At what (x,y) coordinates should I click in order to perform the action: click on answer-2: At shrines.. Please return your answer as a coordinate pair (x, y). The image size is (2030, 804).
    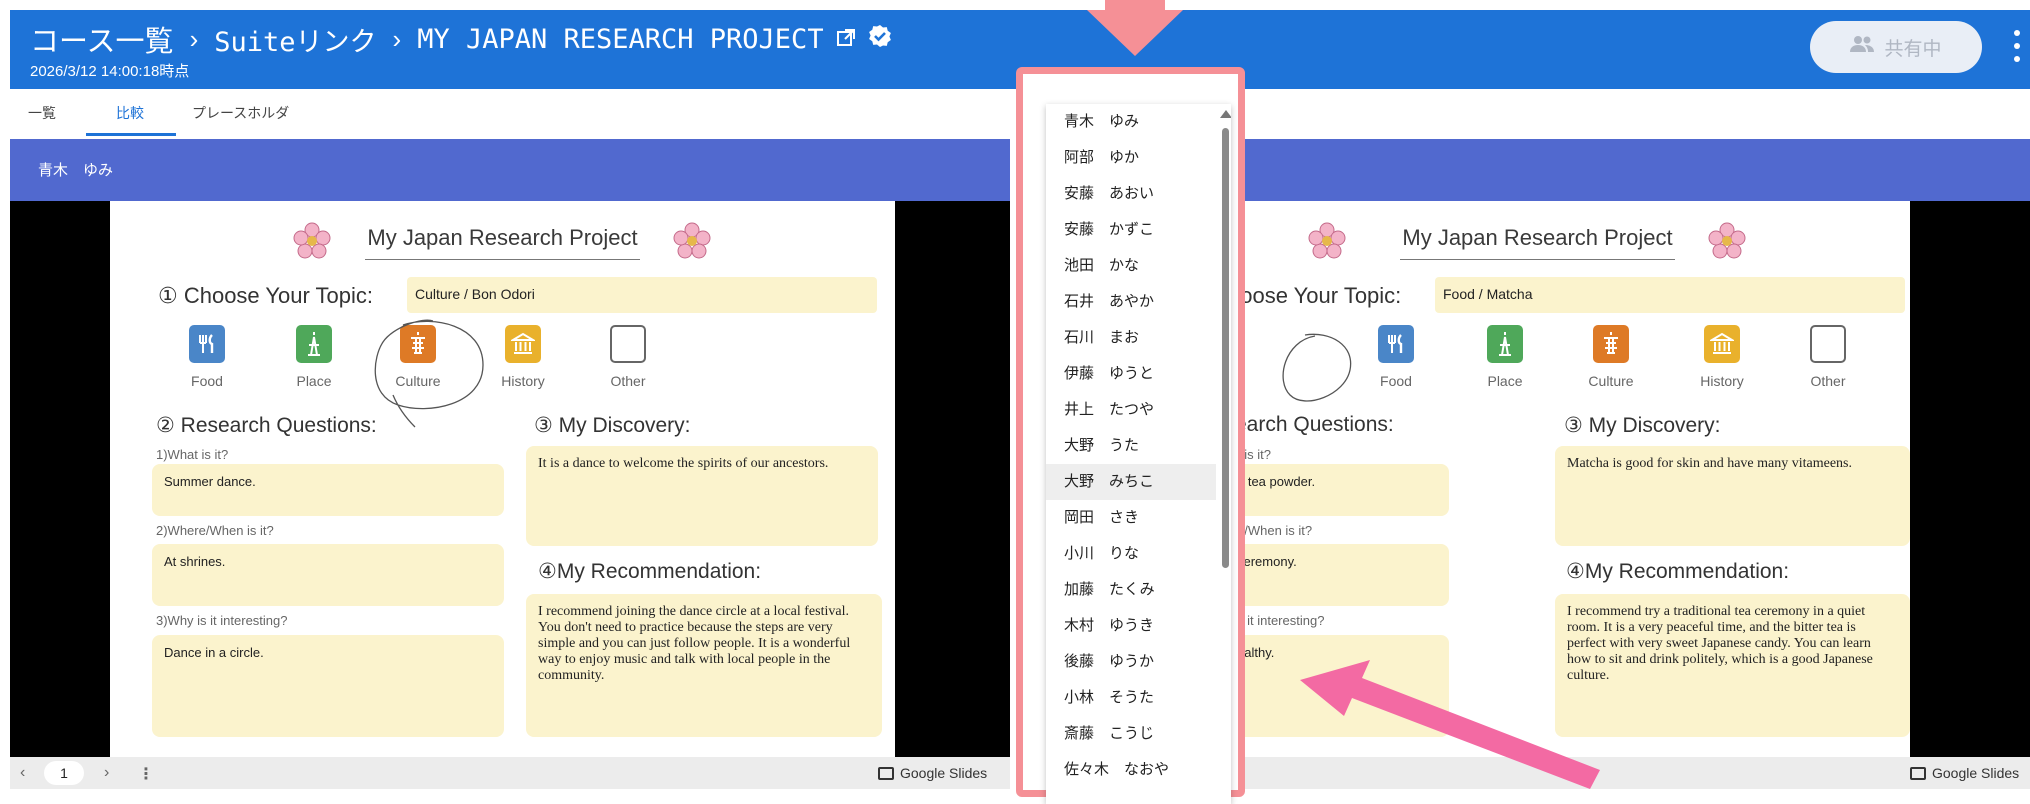
    Looking at the image, I should click on (328, 575).